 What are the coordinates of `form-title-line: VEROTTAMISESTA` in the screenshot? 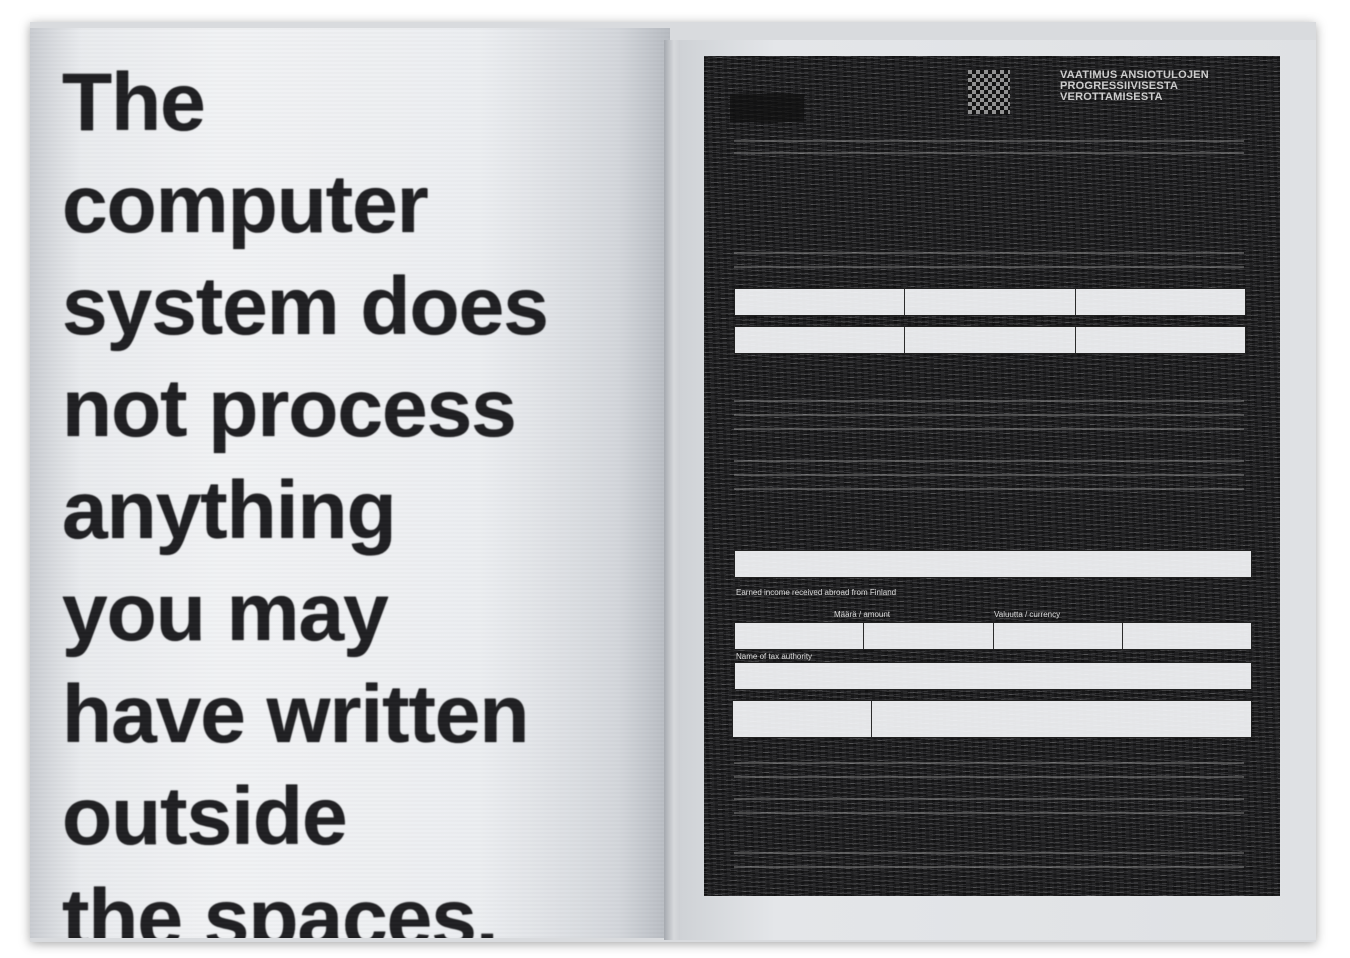 It's located at (1111, 97).